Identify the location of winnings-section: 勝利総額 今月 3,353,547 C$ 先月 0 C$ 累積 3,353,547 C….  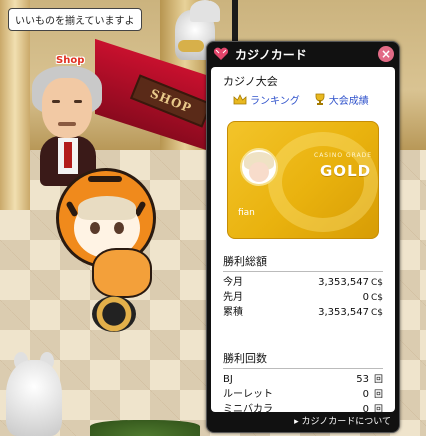
(303, 286).